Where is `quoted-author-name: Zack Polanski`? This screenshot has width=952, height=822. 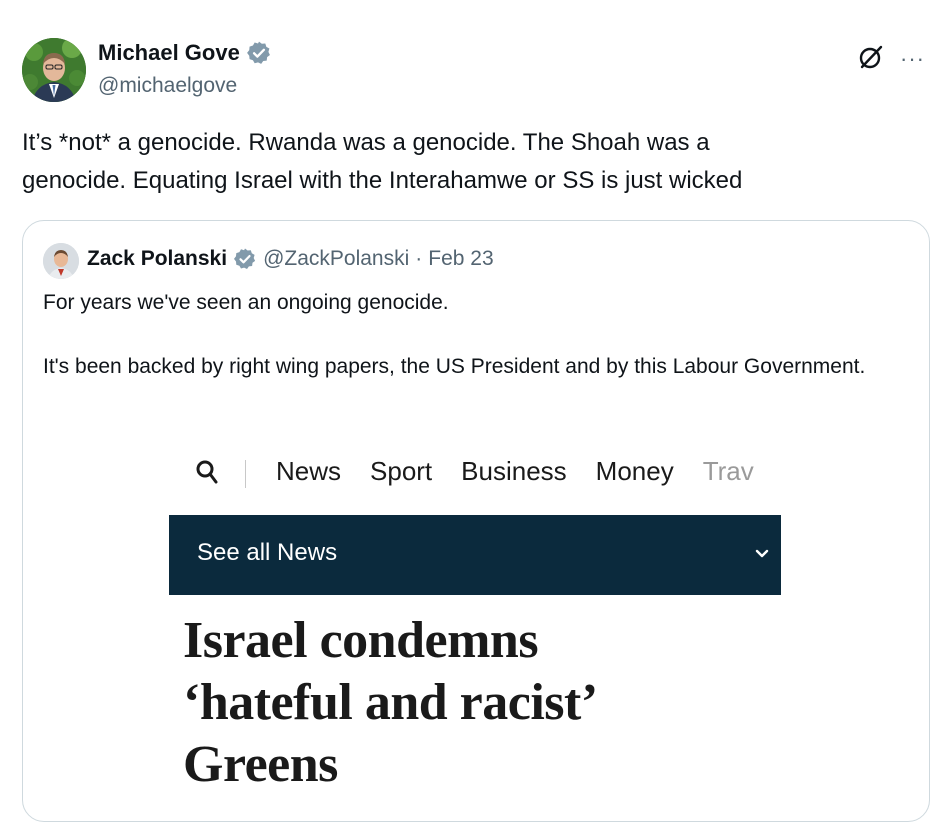
quoted-author-name: Zack Polanski is located at coordinates (157, 259).